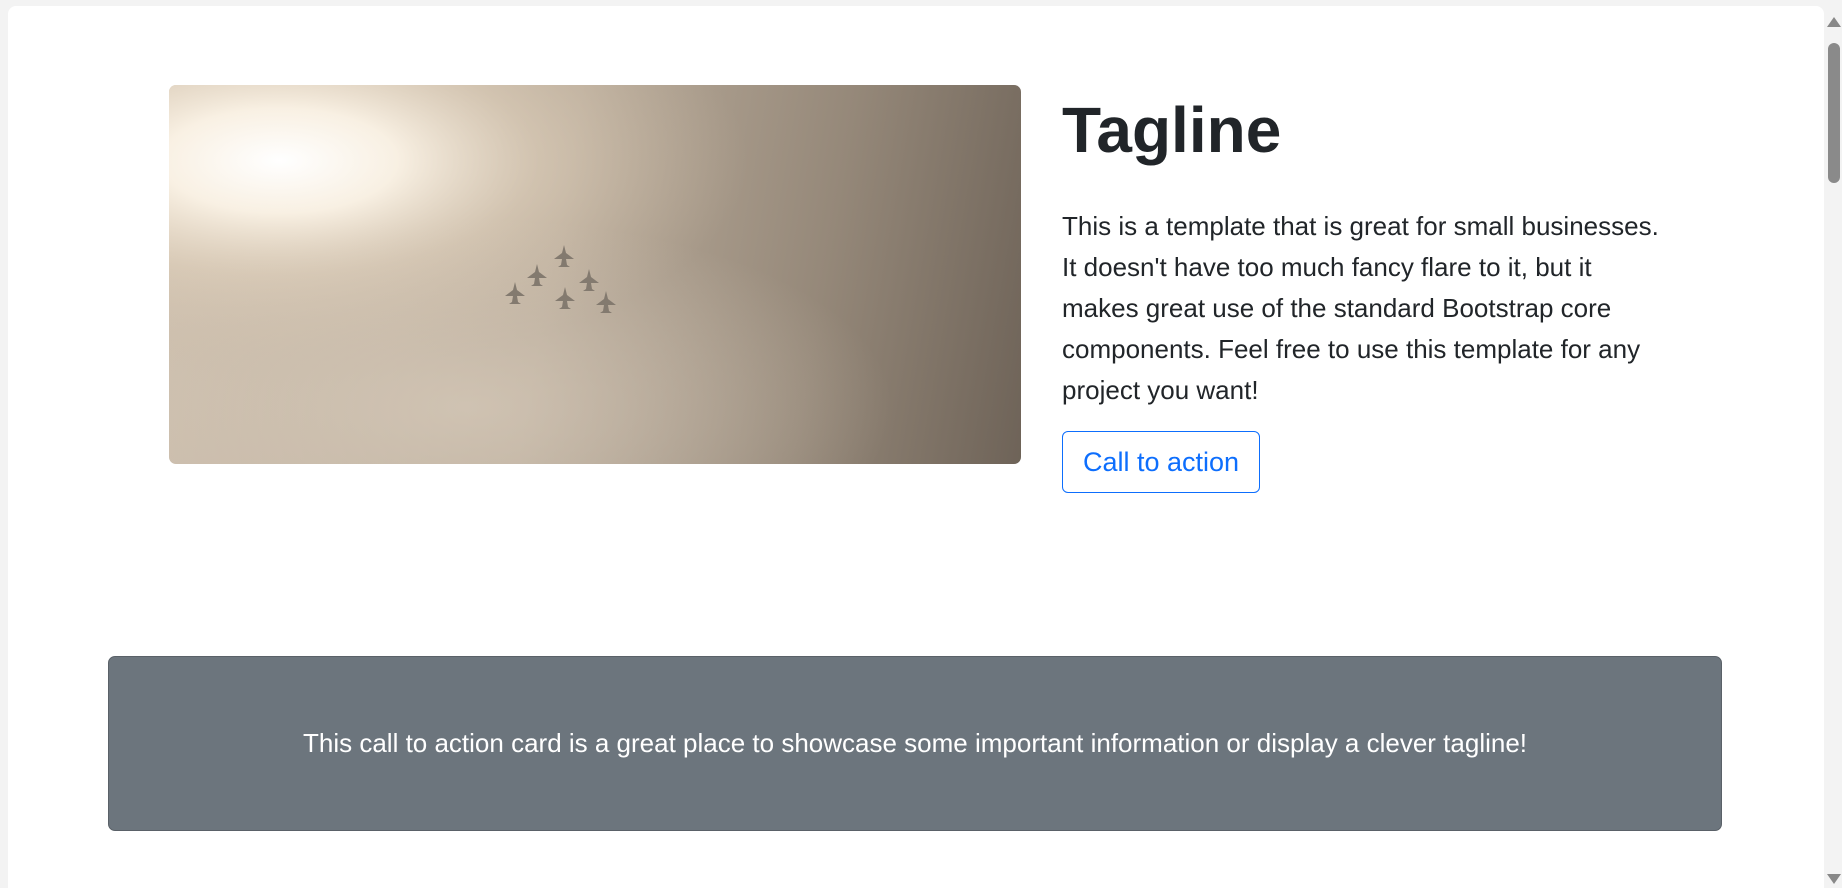 This screenshot has width=1842, height=888. I want to click on hero-title: Tagline, so click(1172, 130).